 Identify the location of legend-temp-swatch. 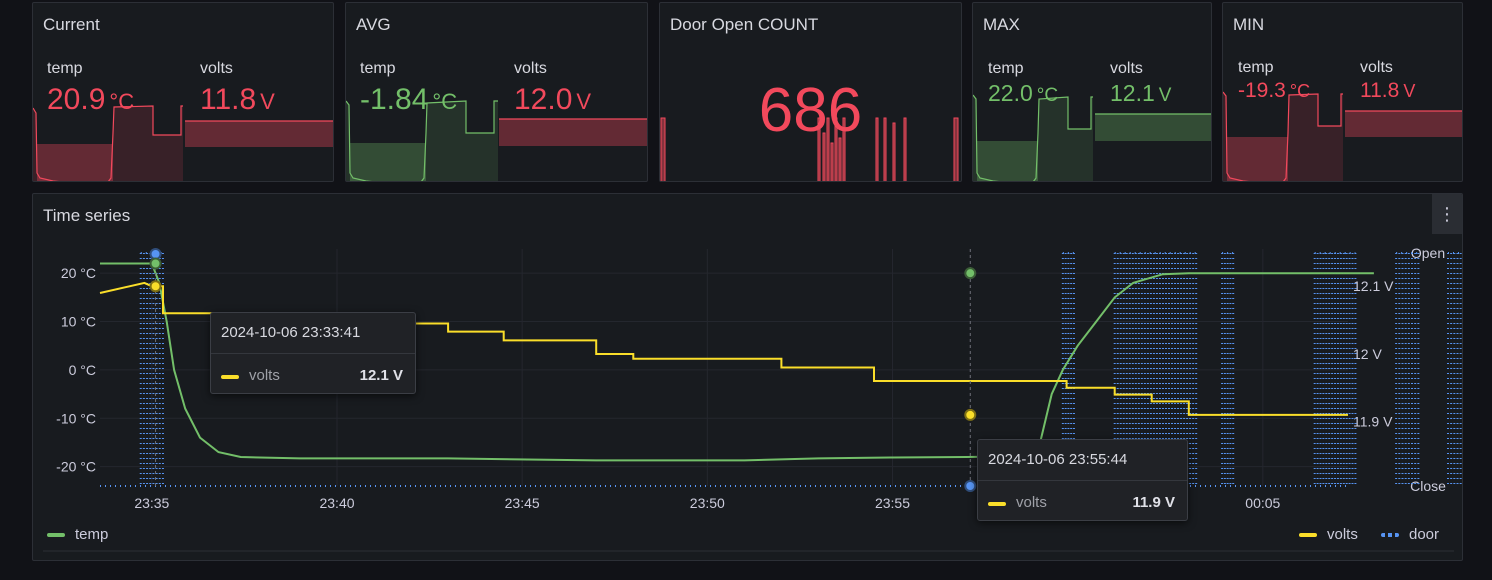
(56, 535).